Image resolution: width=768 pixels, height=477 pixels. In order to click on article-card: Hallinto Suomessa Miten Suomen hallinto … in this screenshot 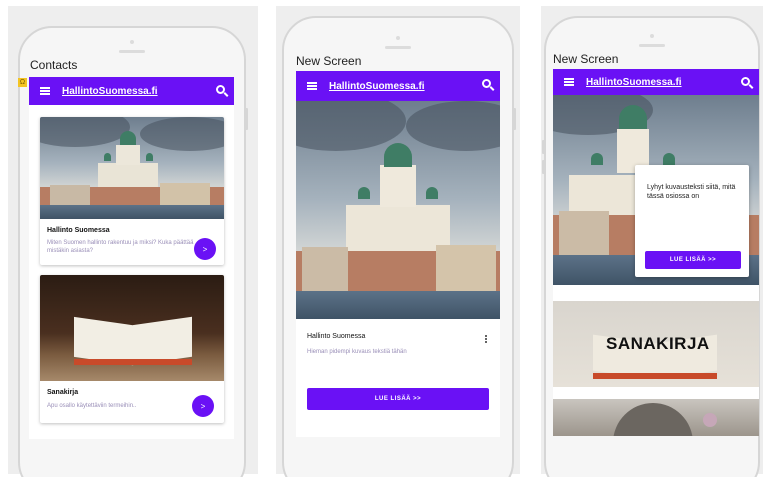, I will do `click(132, 191)`.